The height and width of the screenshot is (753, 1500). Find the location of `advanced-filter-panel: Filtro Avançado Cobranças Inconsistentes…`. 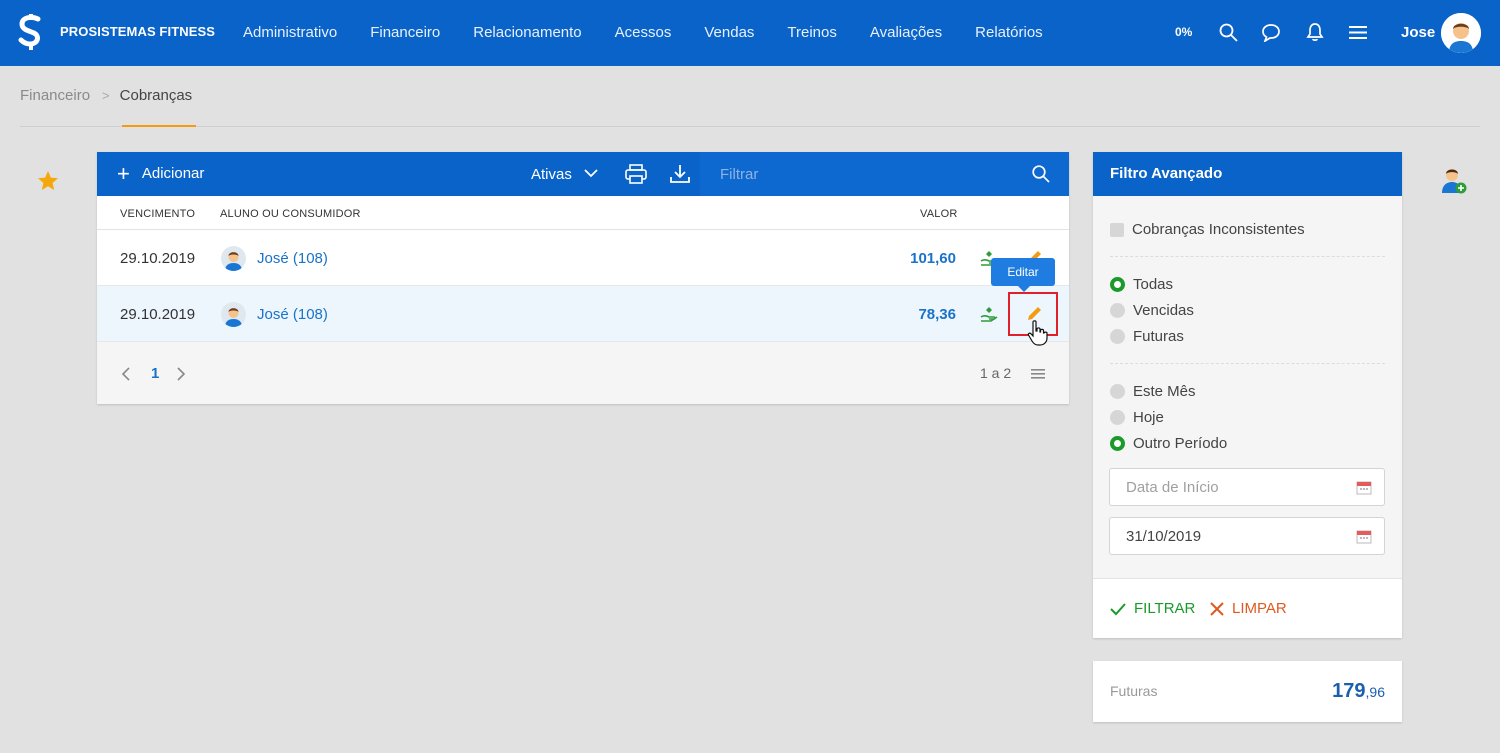

advanced-filter-panel: Filtro Avançado Cobranças Inconsistentes… is located at coordinates (1247, 395).